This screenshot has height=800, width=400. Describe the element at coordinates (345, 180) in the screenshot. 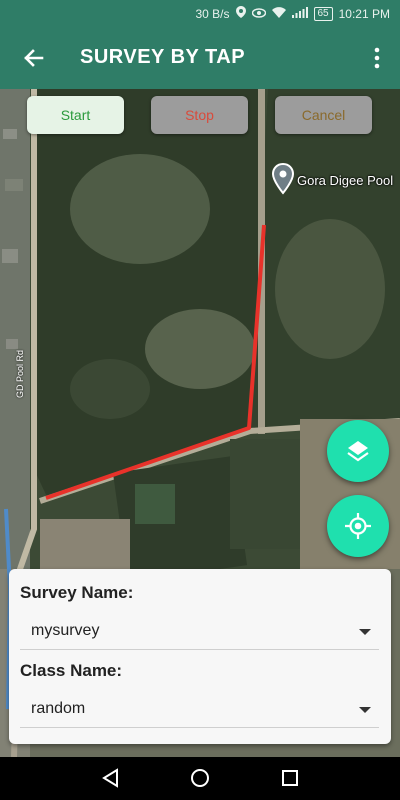

I see `place-label: Gora Digee Pool` at that location.